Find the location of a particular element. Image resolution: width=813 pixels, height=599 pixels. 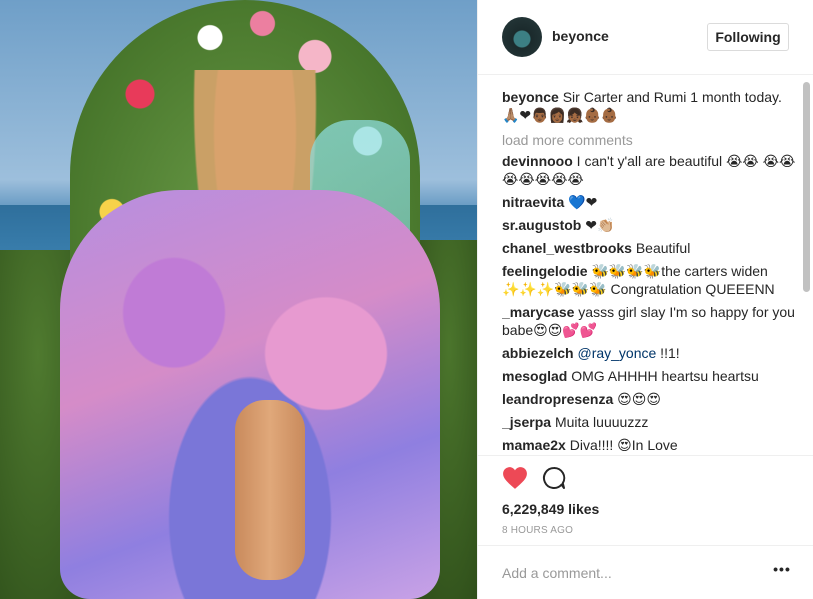

comment-text: !!1! is located at coordinates (668, 353).